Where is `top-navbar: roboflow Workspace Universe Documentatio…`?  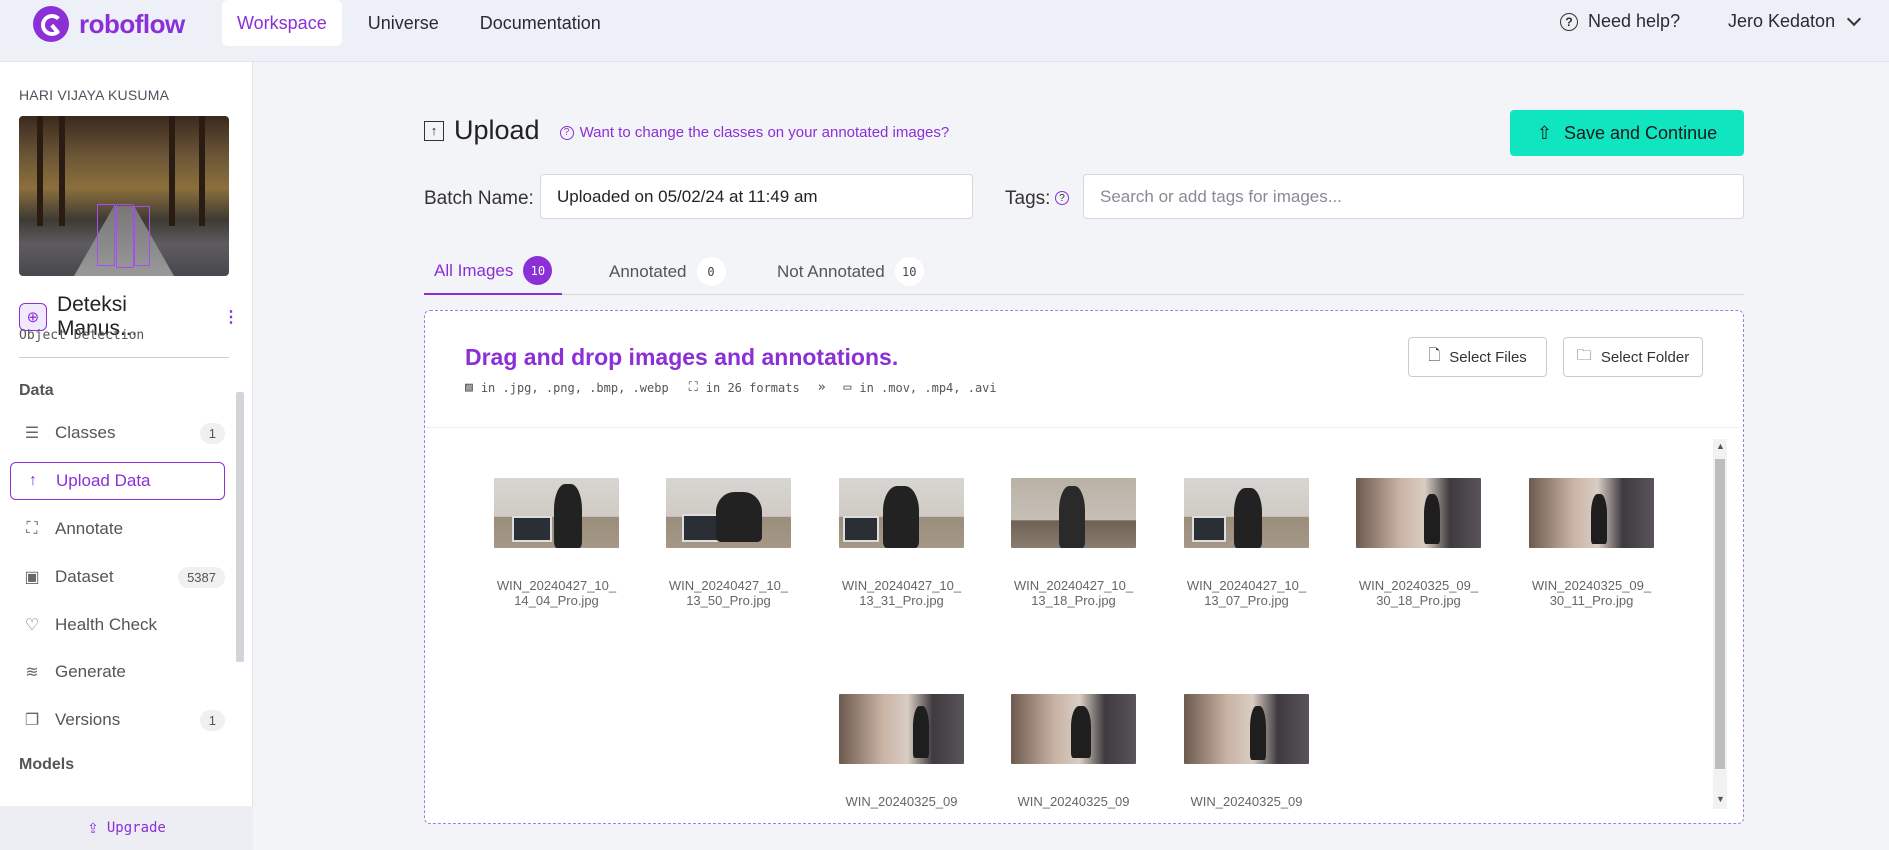
top-navbar: roboflow Workspace Universe Documentatio… is located at coordinates (944, 31).